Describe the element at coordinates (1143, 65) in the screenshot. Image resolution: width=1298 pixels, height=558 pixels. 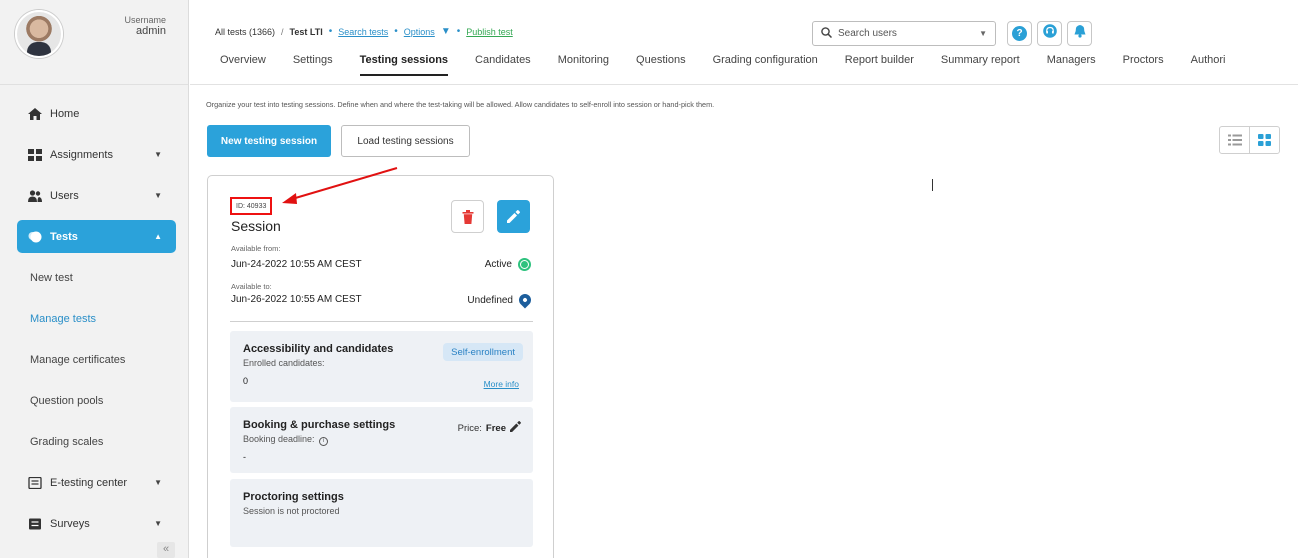
I see `tab-proctors: Proctors` at that location.